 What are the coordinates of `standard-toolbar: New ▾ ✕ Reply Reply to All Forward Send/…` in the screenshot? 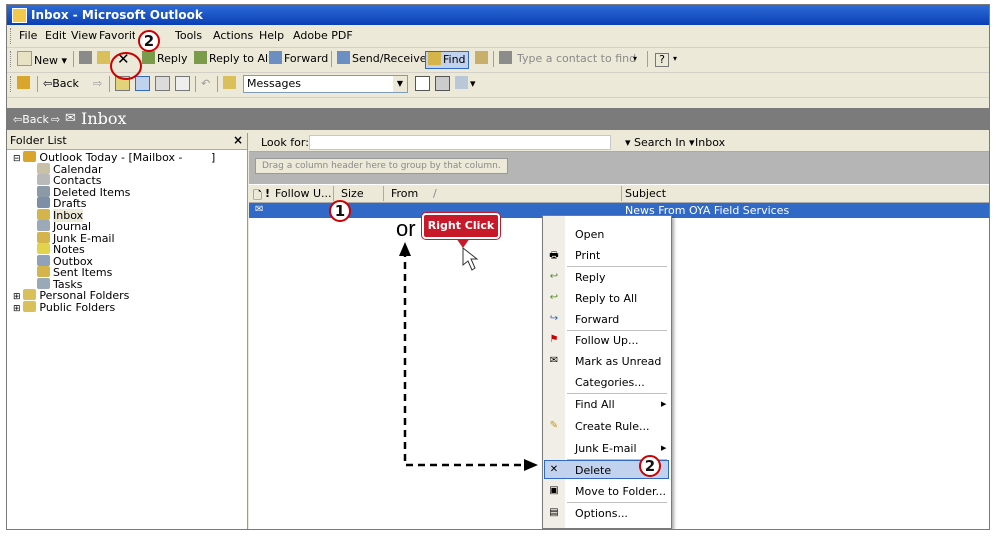 It's located at (498, 60).